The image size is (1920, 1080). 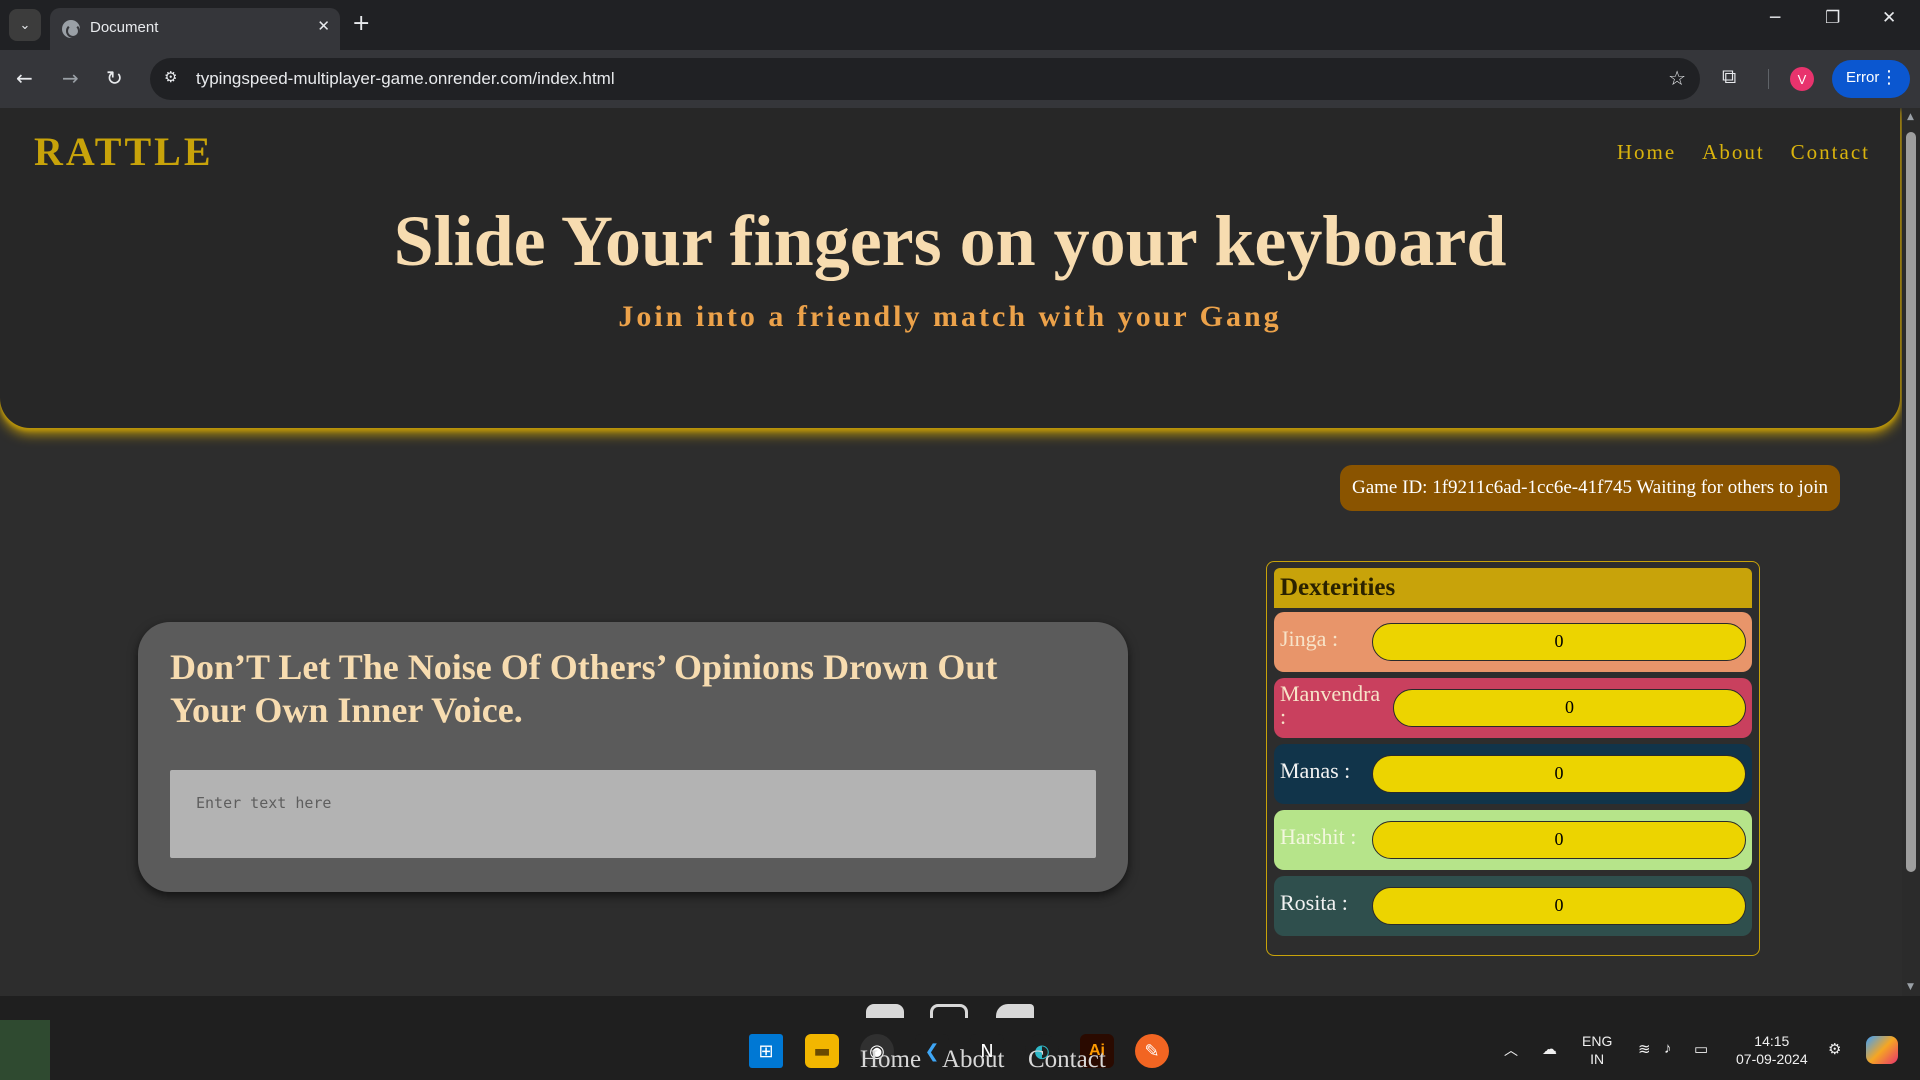 I want to click on footer-home: Home, so click(x=890, y=1060).